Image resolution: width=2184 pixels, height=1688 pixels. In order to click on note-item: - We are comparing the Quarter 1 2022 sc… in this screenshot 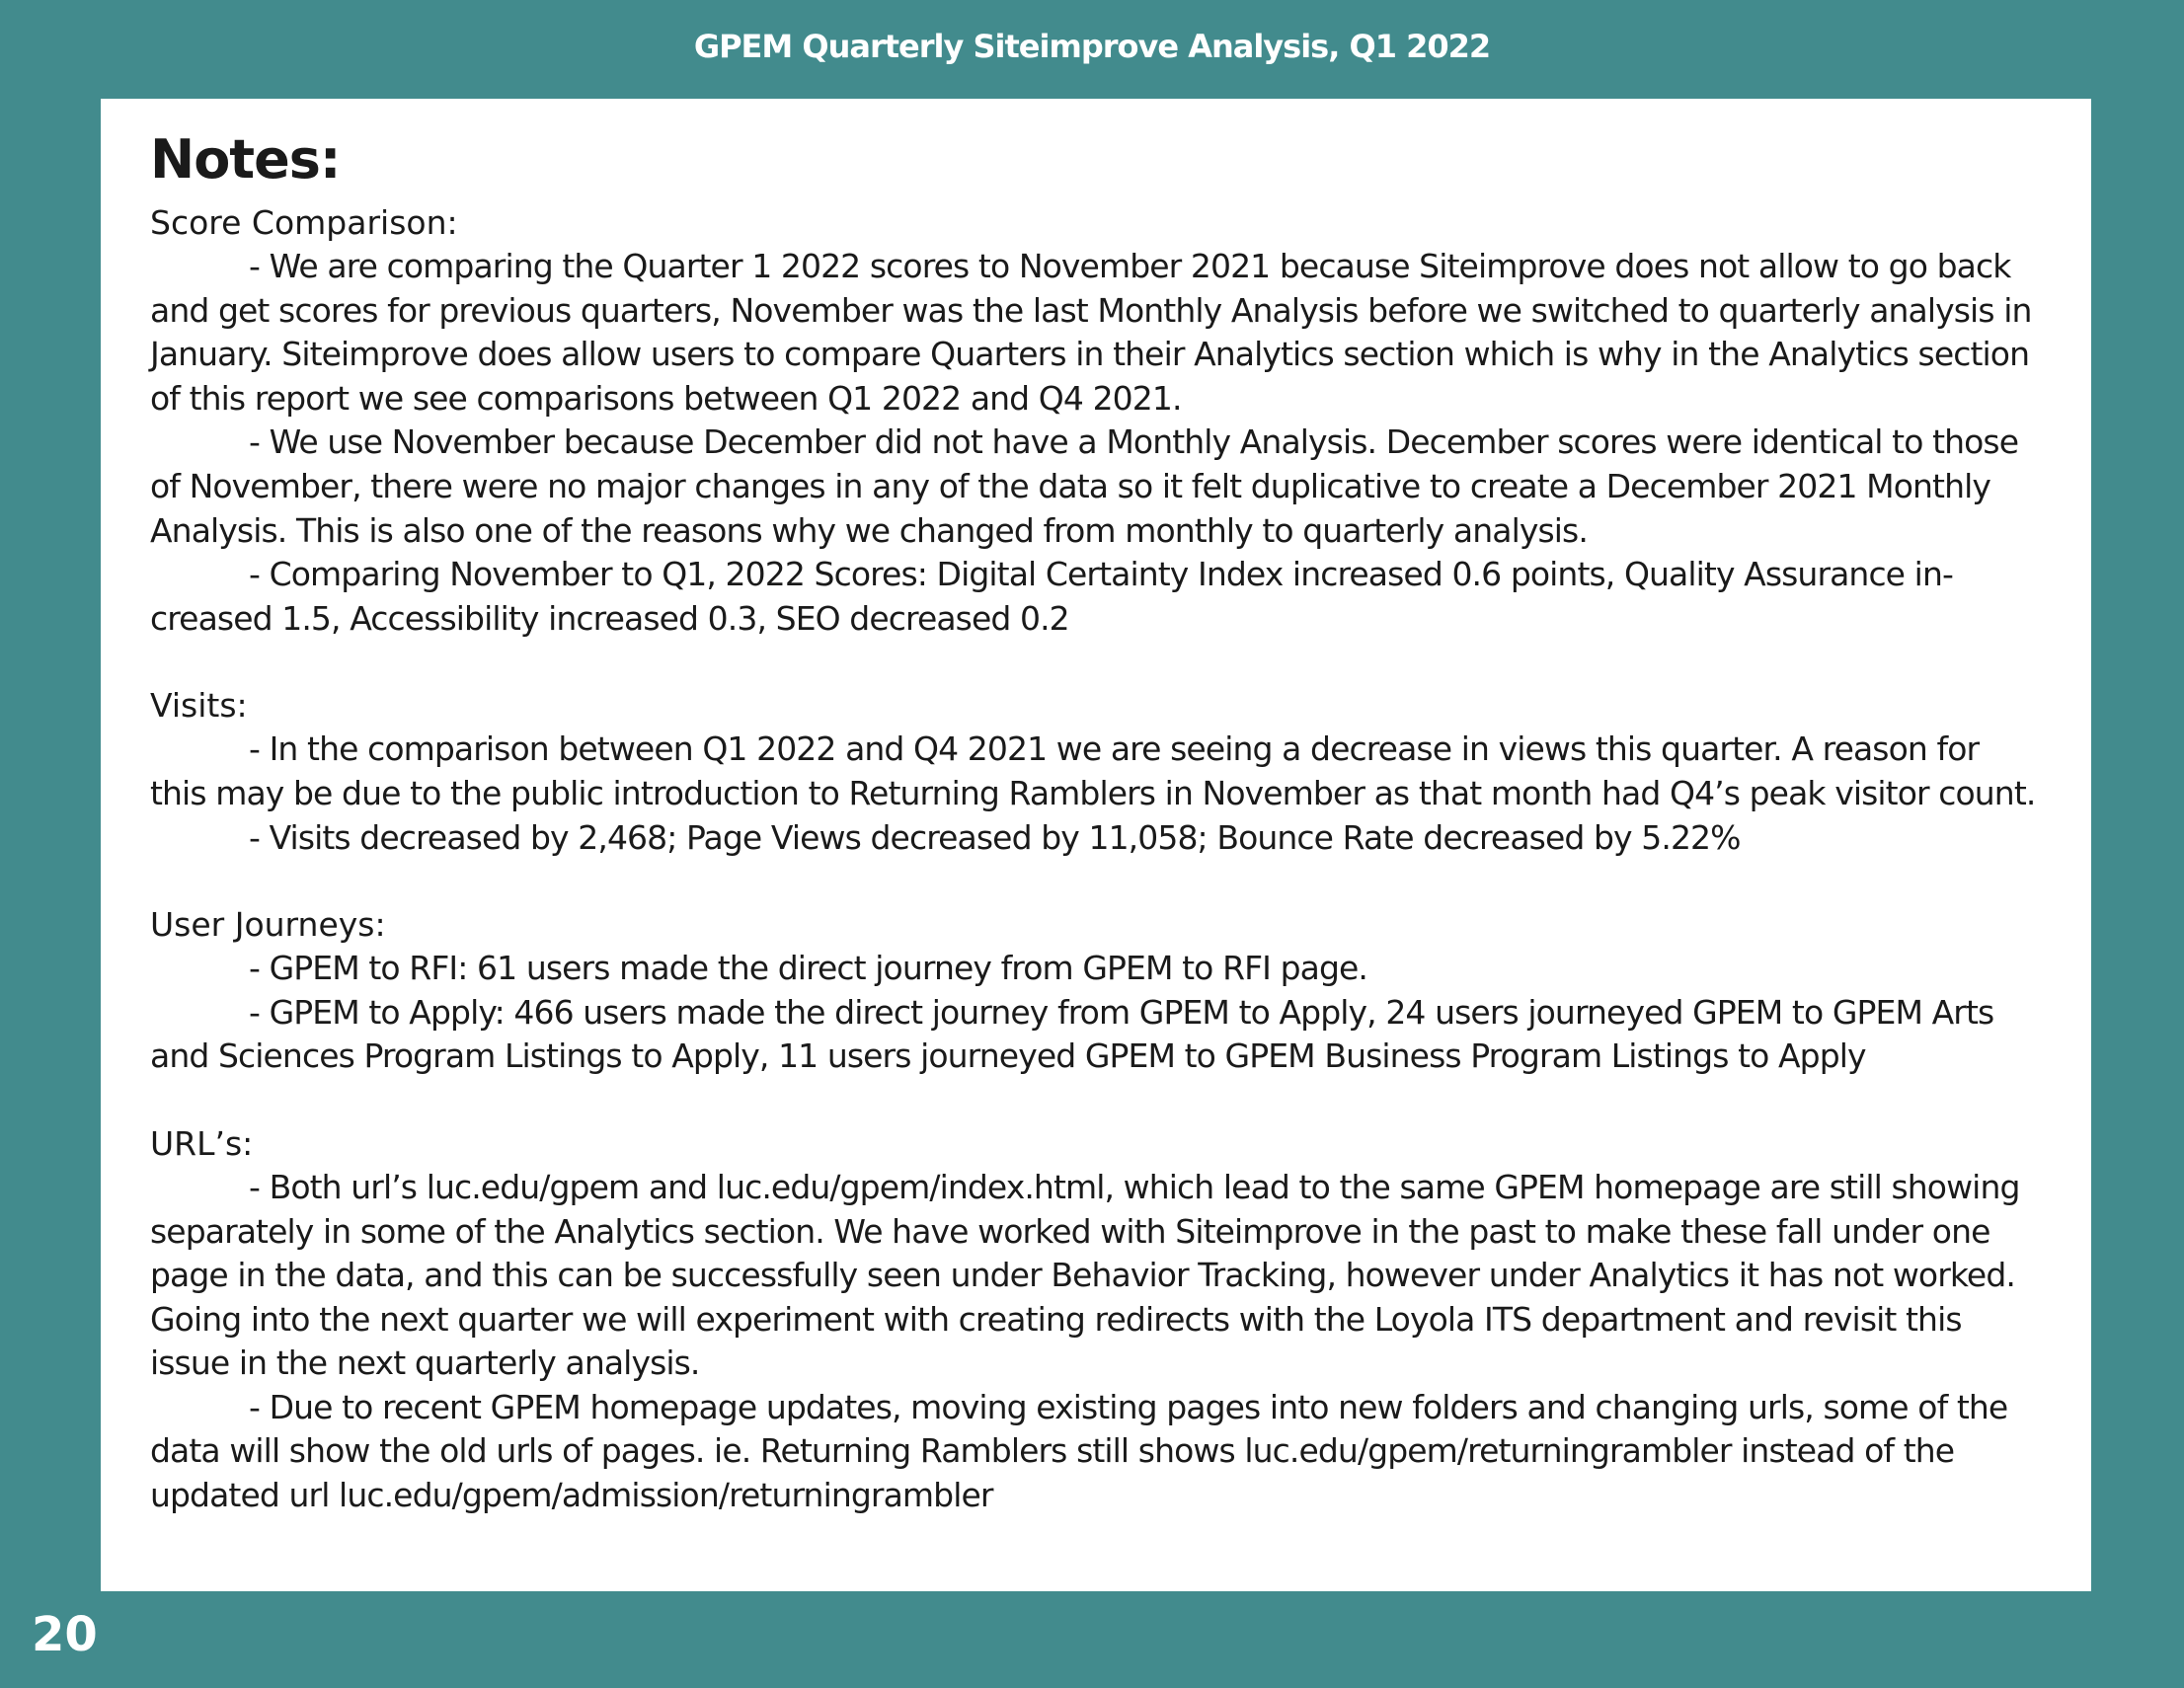, I will do `click(1091, 332)`.